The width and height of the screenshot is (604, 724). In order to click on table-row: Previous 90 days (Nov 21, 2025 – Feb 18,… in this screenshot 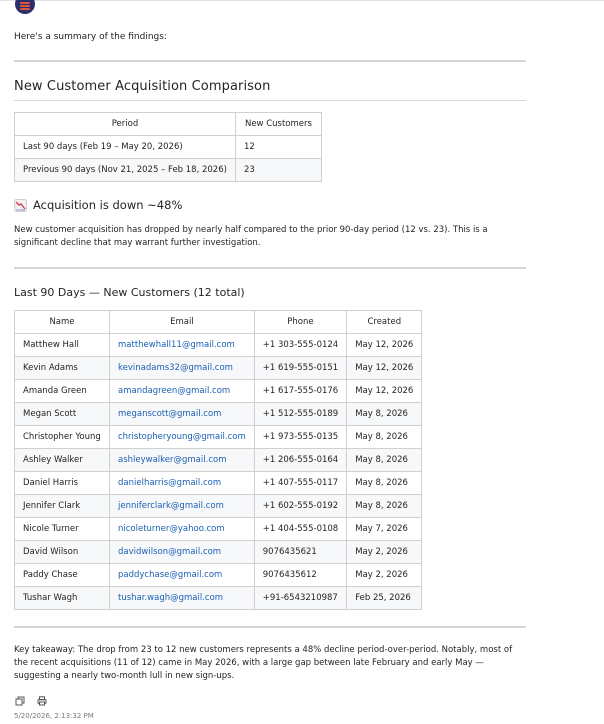, I will do `click(168, 170)`.